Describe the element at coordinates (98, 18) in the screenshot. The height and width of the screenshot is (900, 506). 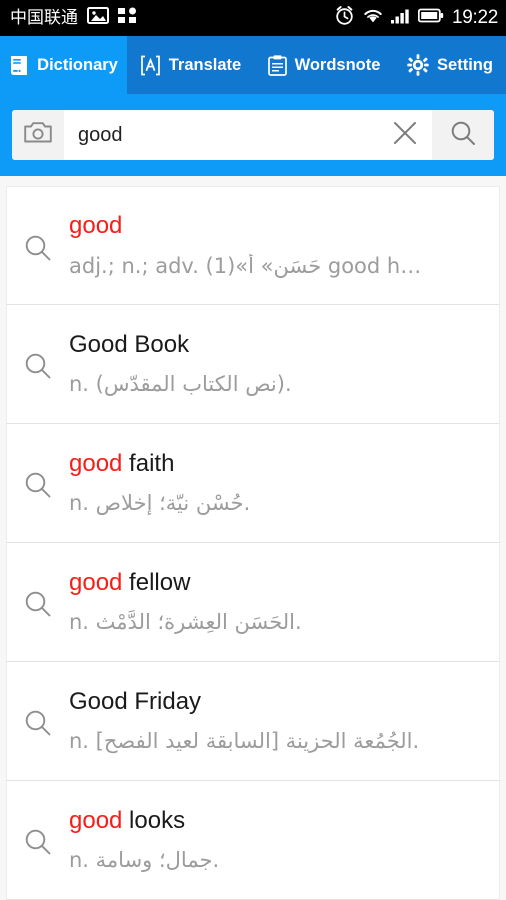
I see `image-icon` at that location.